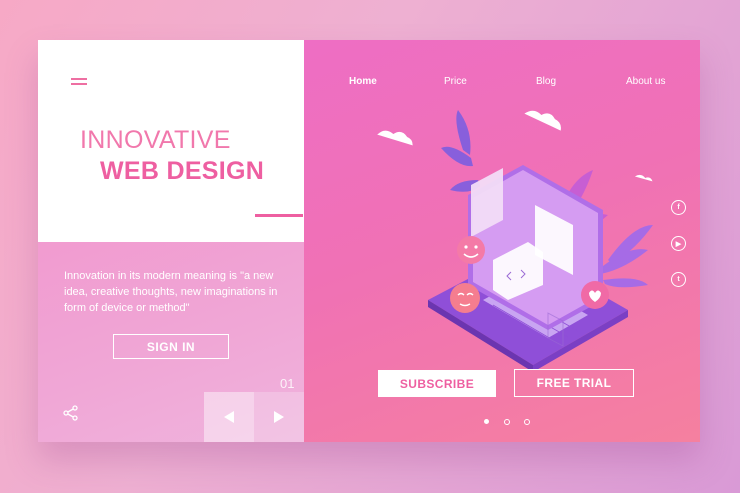  What do you see at coordinates (546, 81) in the screenshot?
I see `nav-item-blog: Blog` at bounding box center [546, 81].